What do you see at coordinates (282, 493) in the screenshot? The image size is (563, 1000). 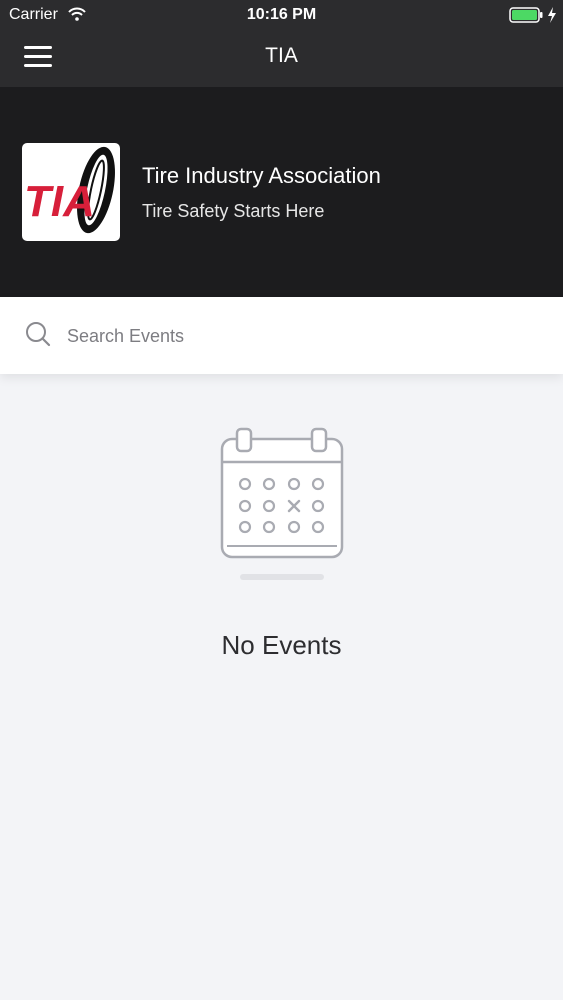 I see `calendar-icon` at bounding box center [282, 493].